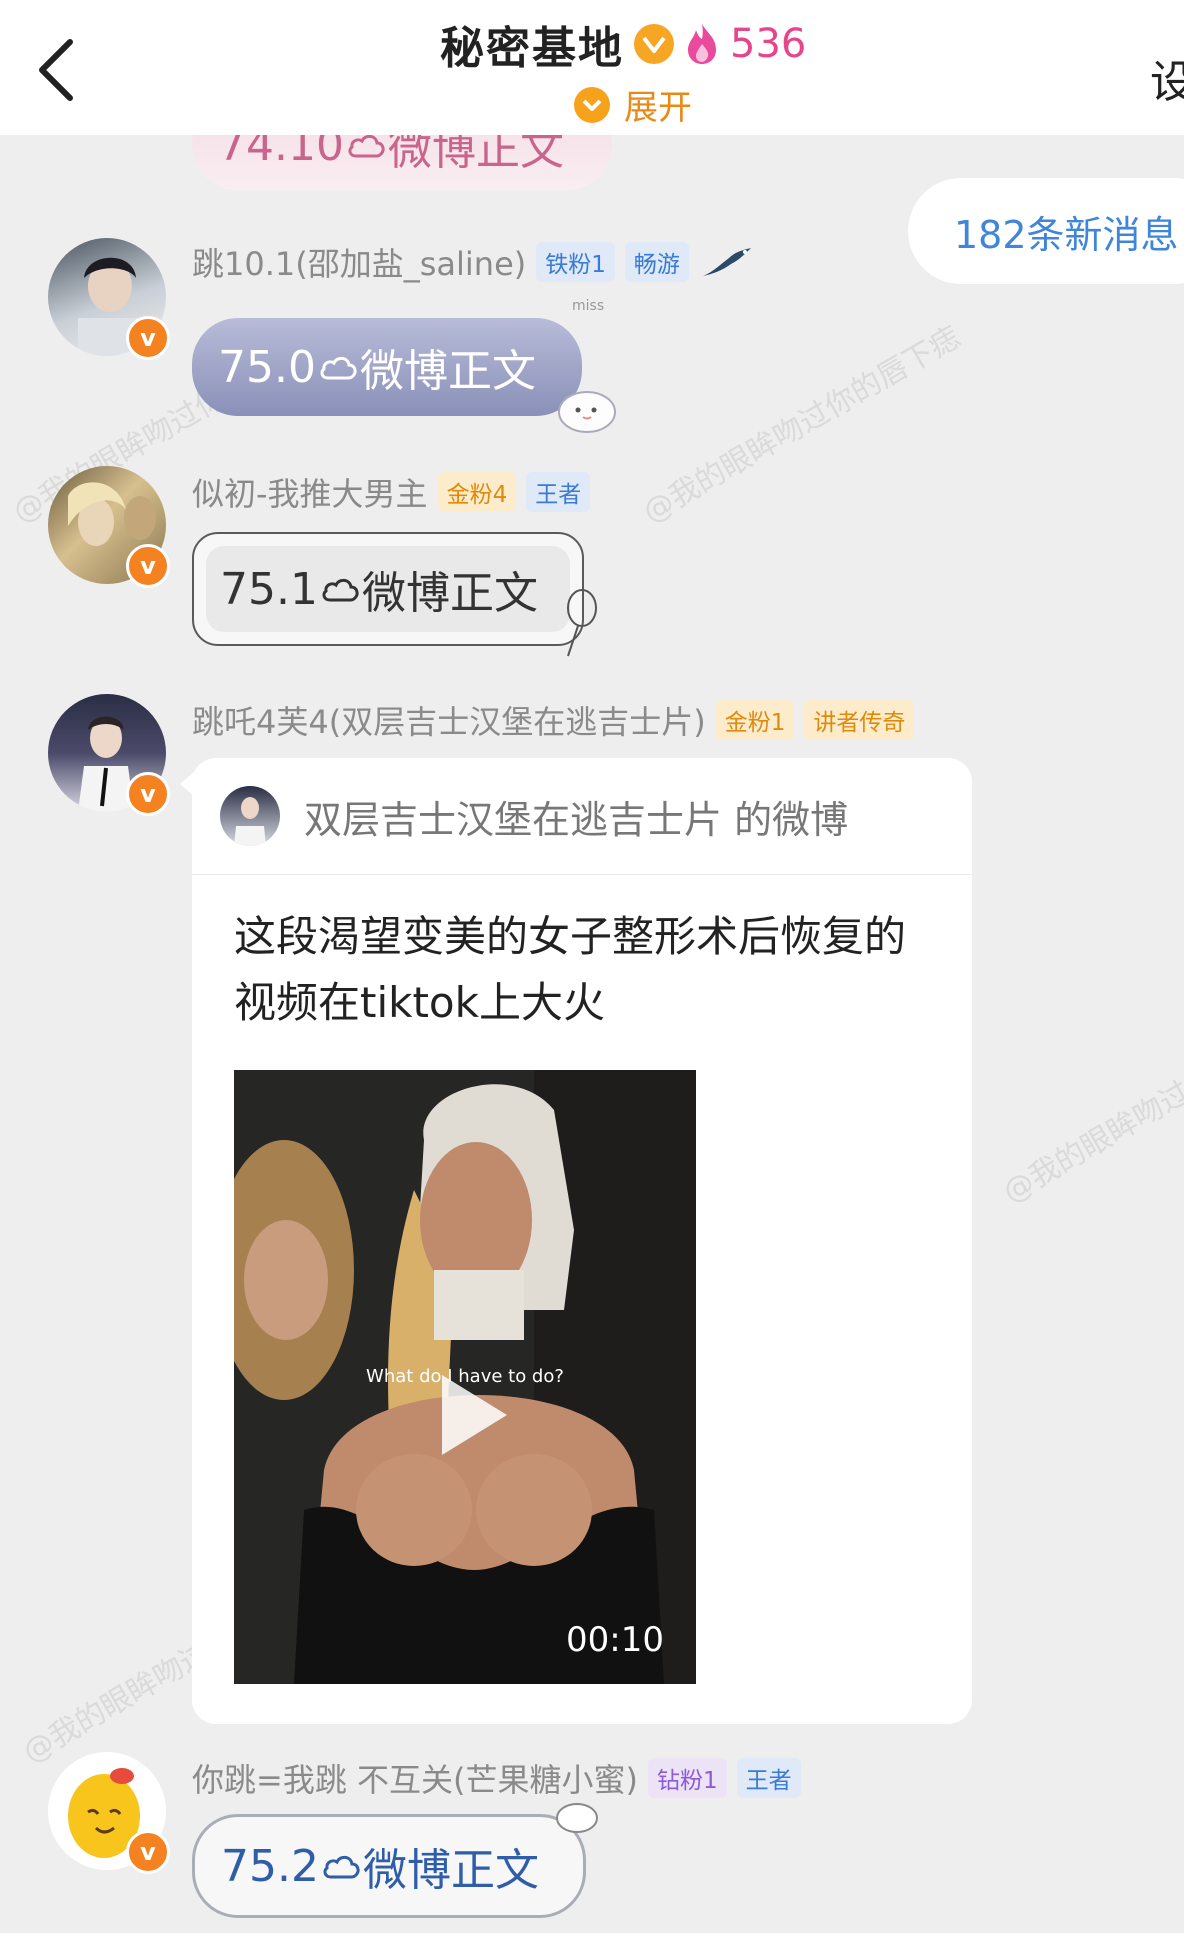 This screenshot has width=1184, height=1933. What do you see at coordinates (592, 104) in the screenshot?
I see `chevron-down-icon` at bounding box center [592, 104].